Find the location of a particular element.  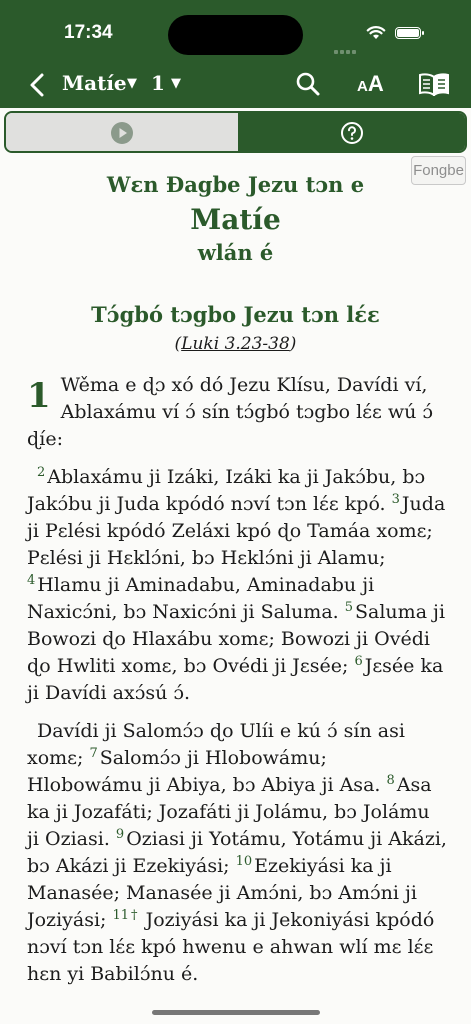

battery-icon is located at coordinates (409, 33).